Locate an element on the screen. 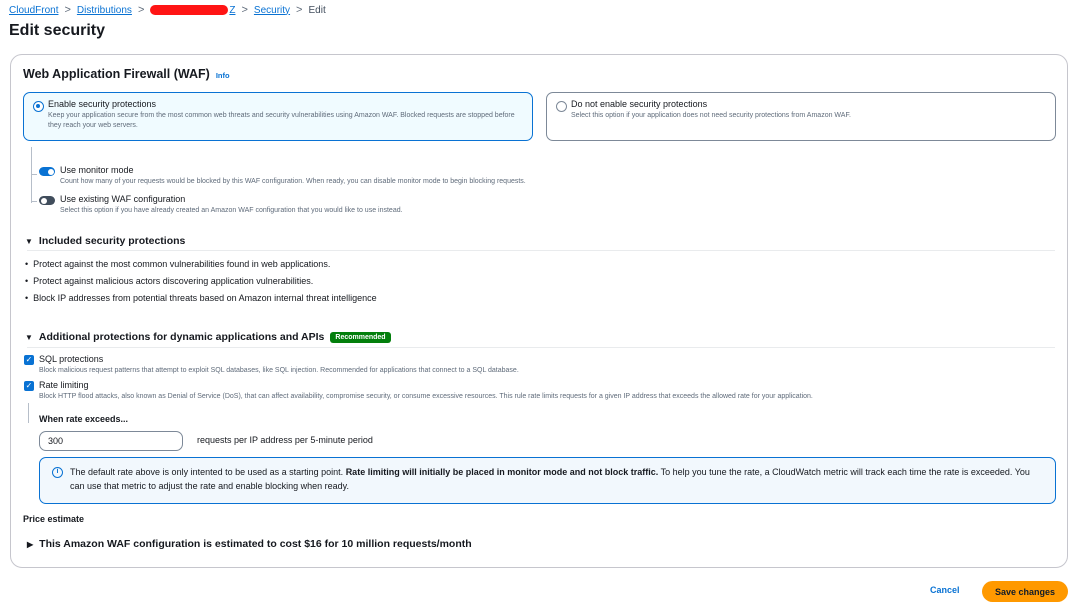  save-changes-button: Save changes is located at coordinates (1025, 591).